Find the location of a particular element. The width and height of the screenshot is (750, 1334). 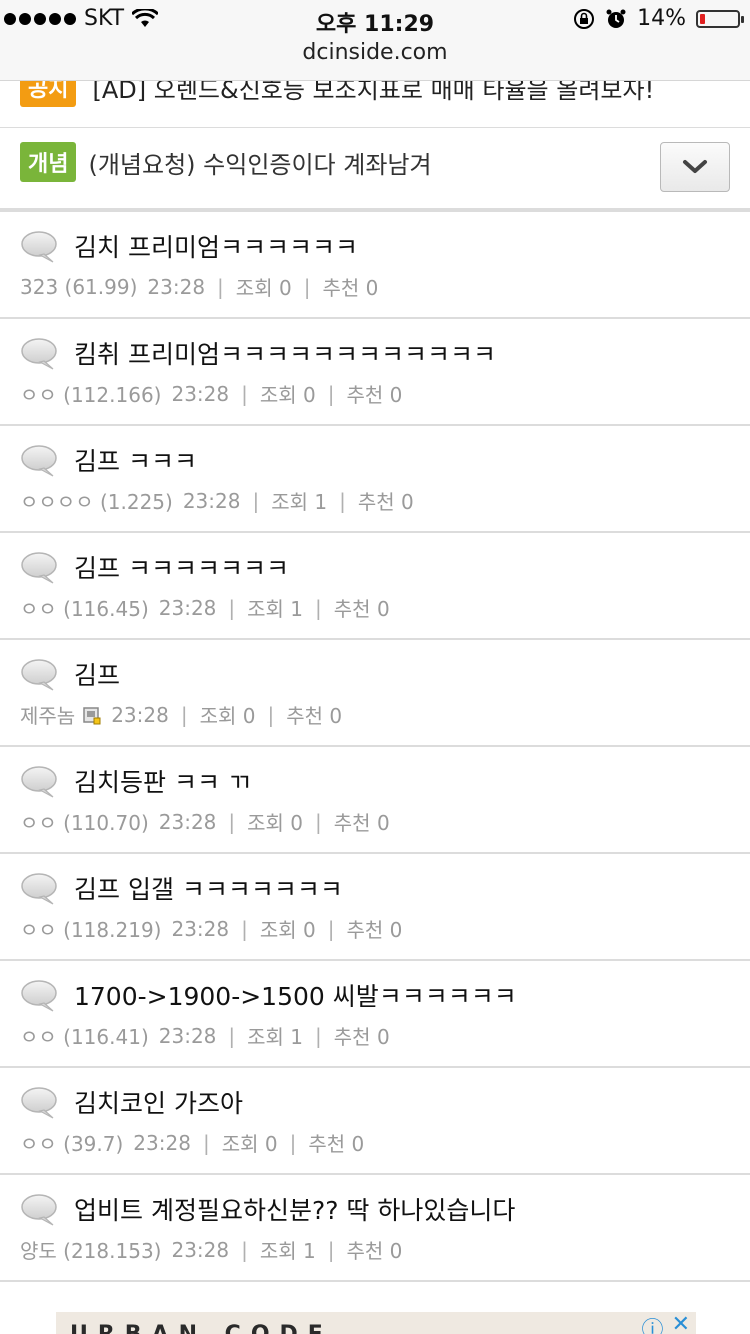

post-title: 김치등판 ㅋㅋ ㄲ is located at coordinates (162, 781).